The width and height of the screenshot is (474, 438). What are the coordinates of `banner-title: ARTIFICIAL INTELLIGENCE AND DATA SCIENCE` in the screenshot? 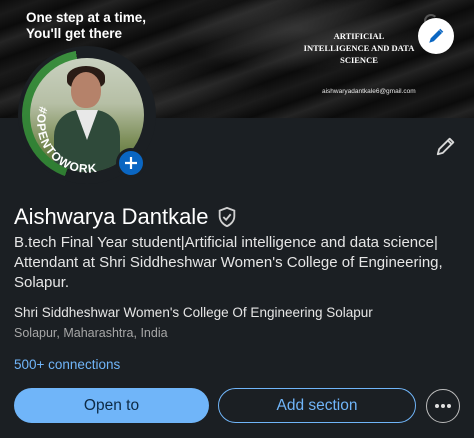 It's located at (359, 48).